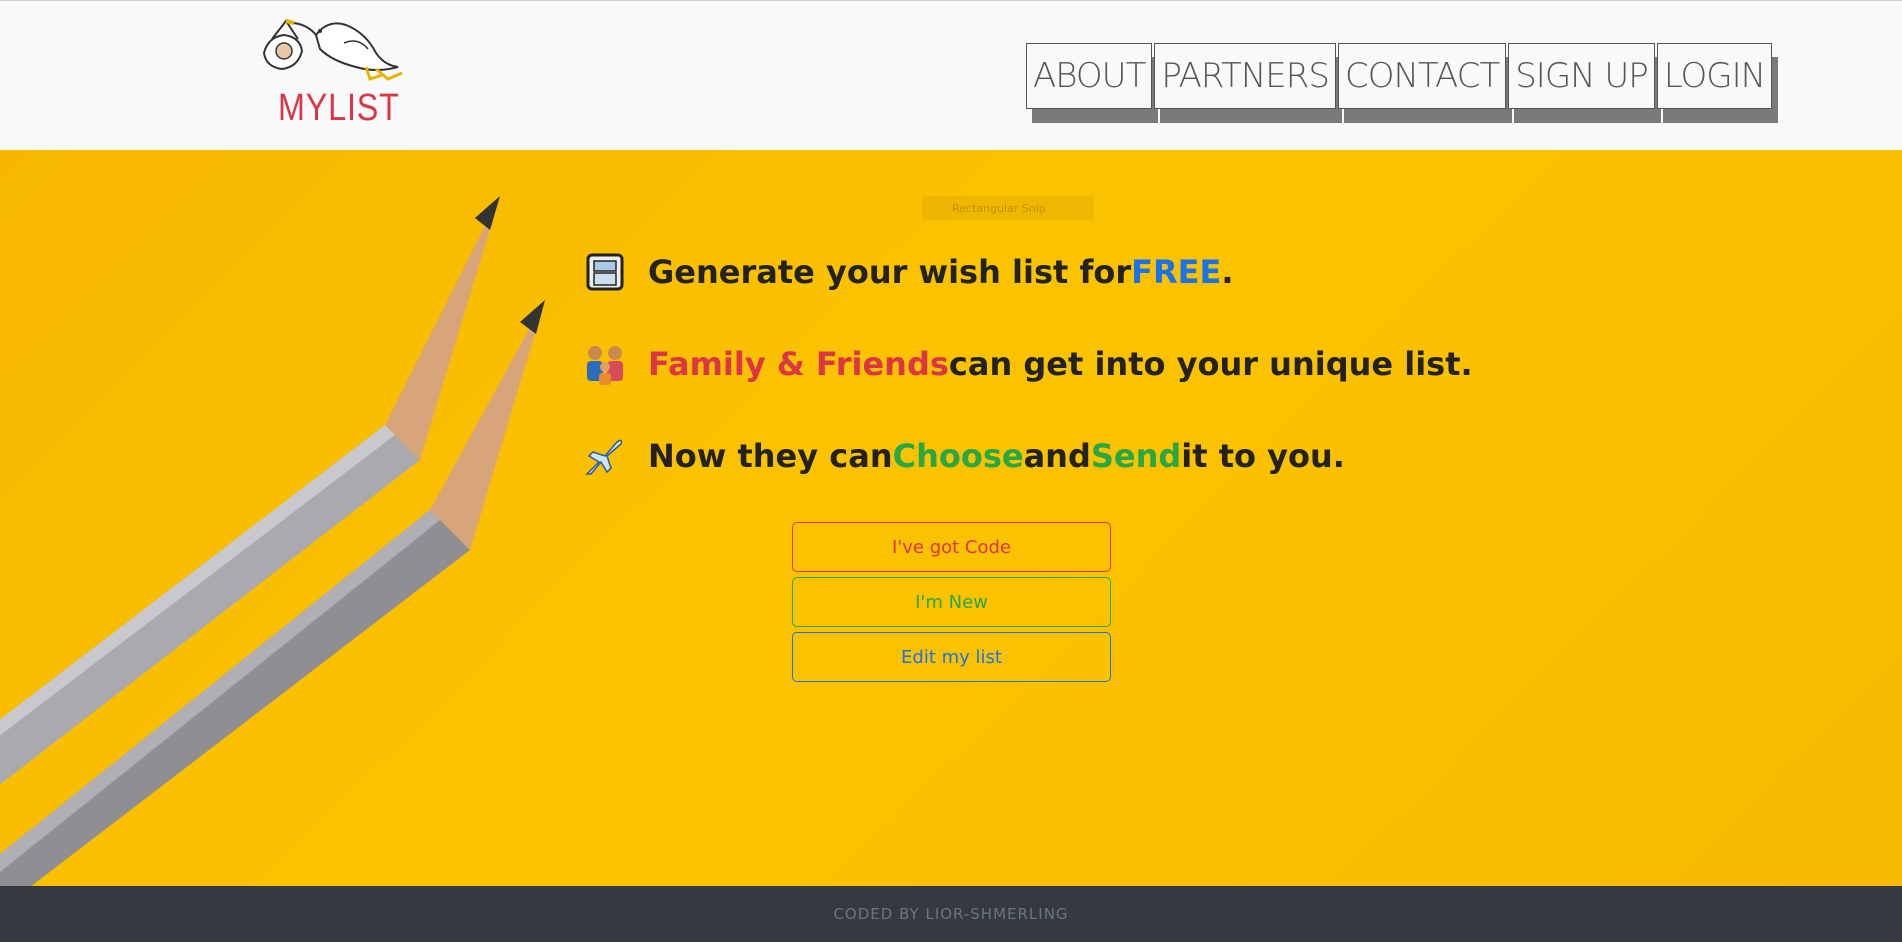 This screenshot has width=1902, height=942. I want to click on airplane-icon, so click(605, 456).